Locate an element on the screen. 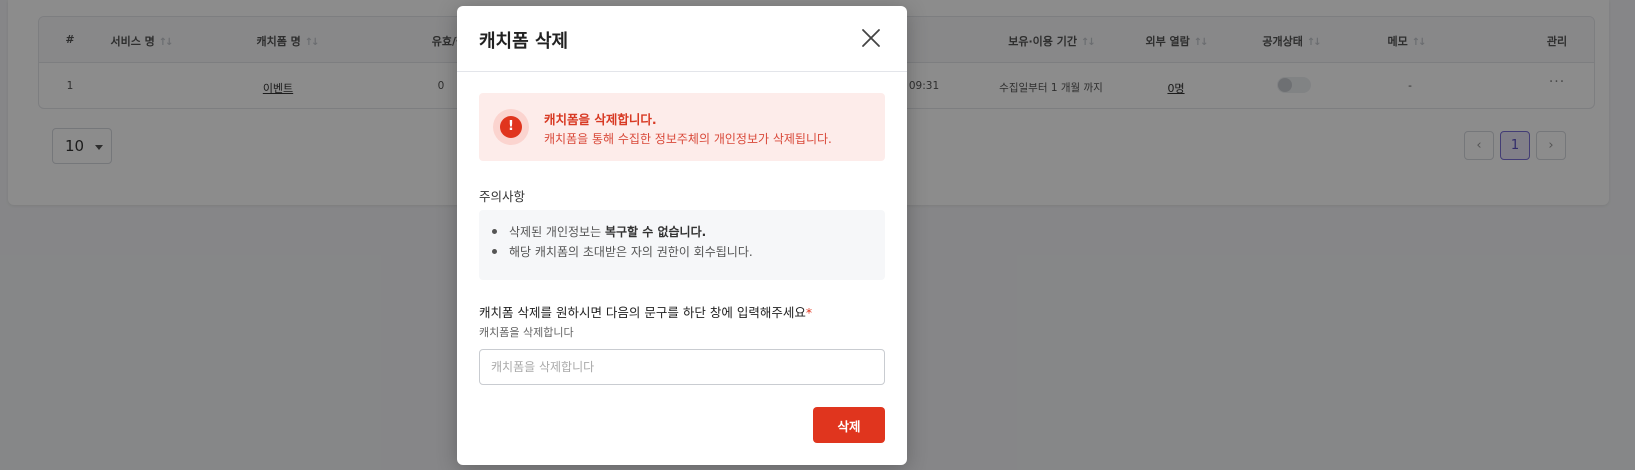  exclamation-icon: ! is located at coordinates (511, 127).